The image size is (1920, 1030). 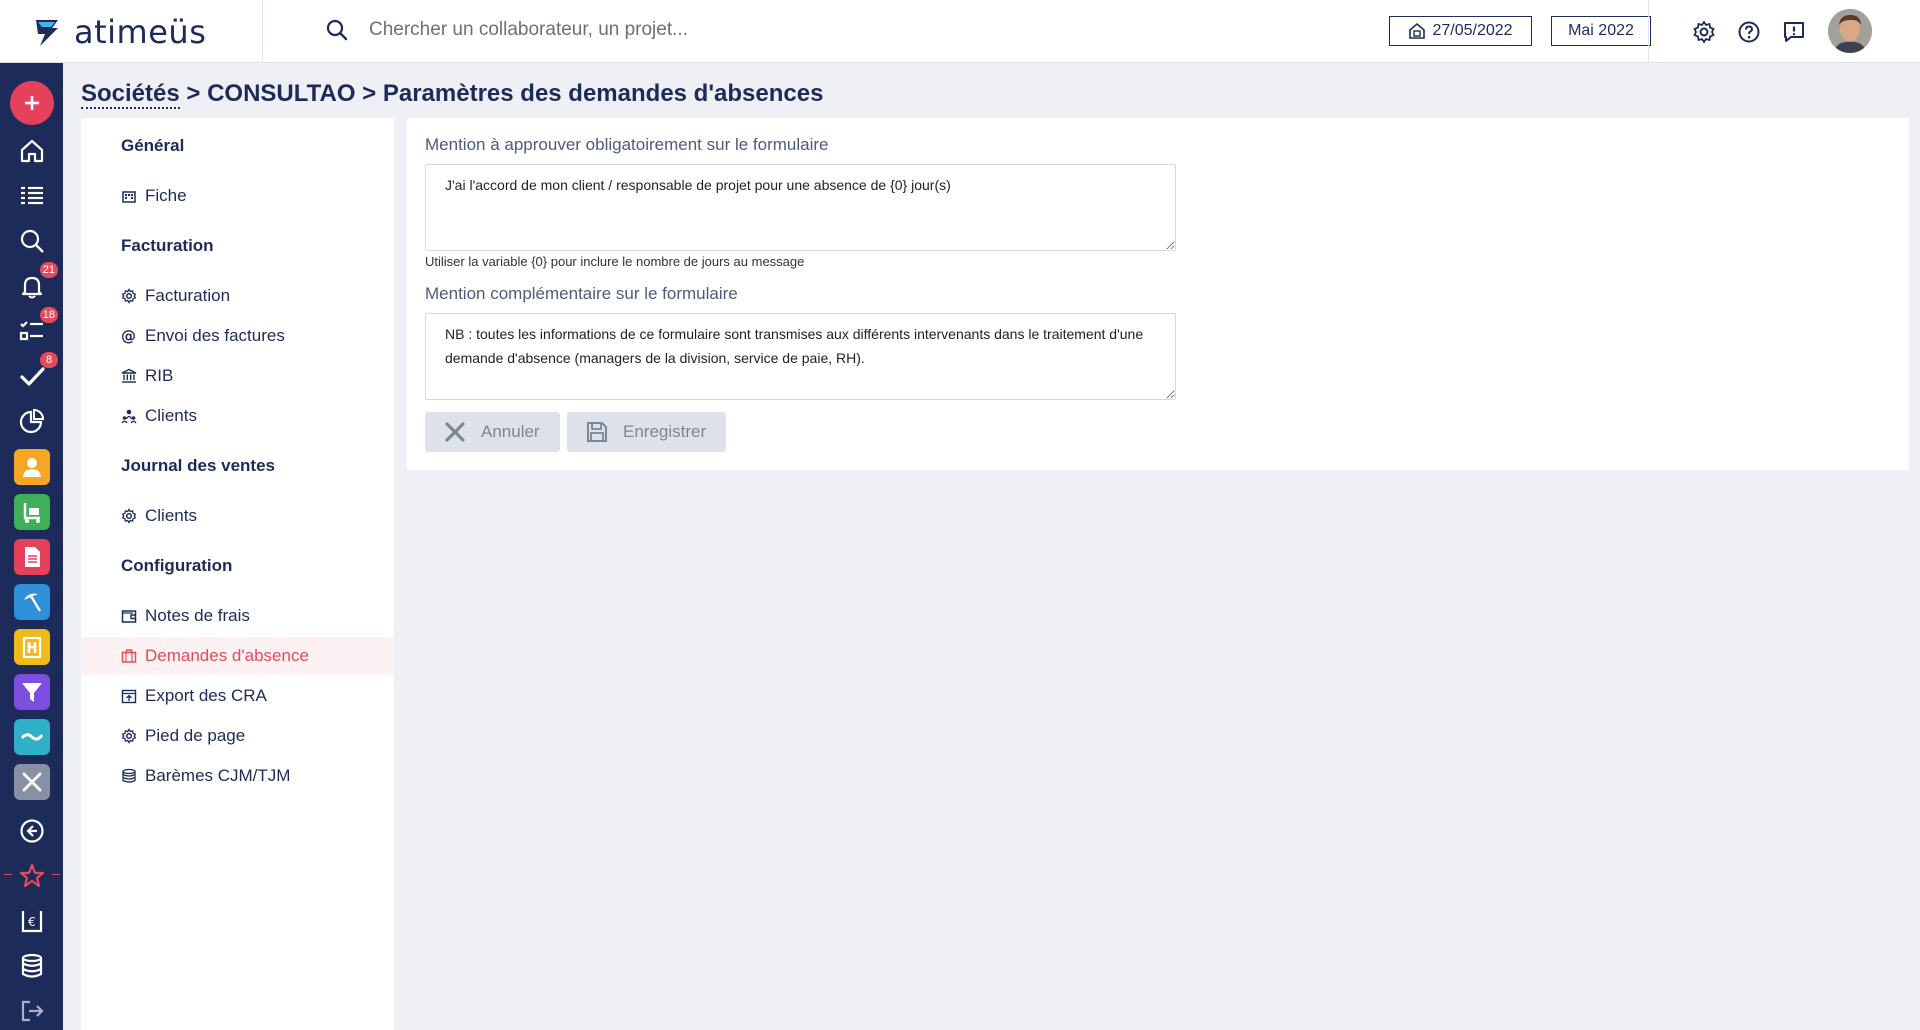 What do you see at coordinates (665, 431) in the screenshot?
I see `save-button-label: Enregistrer` at bounding box center [665, 431].